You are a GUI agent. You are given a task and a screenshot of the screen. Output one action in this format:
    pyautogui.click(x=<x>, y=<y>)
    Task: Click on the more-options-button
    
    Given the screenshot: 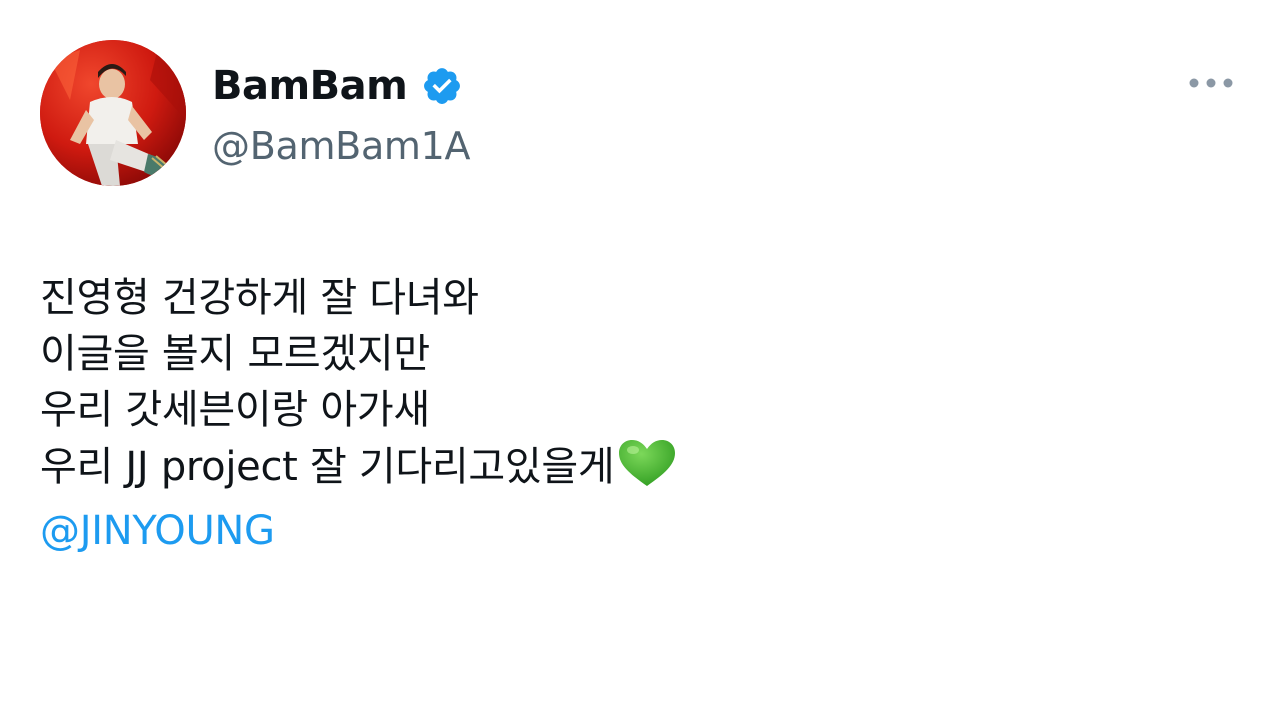 What is the action you would take?
    pyautogui.click(x=1211, y=83)
    